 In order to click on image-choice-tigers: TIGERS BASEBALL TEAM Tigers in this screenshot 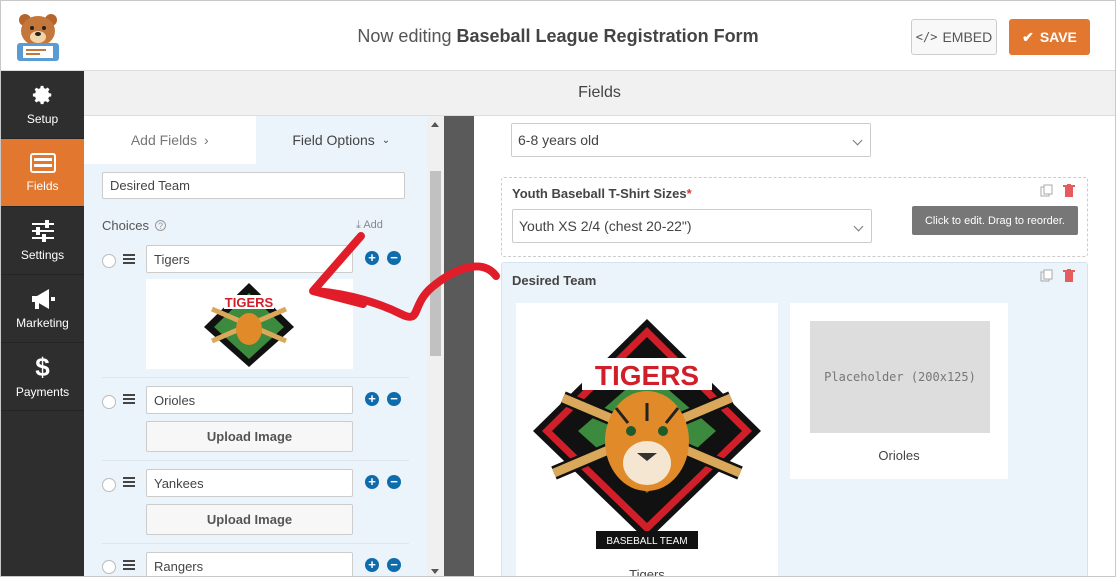, I will do `click(647, 440)`.